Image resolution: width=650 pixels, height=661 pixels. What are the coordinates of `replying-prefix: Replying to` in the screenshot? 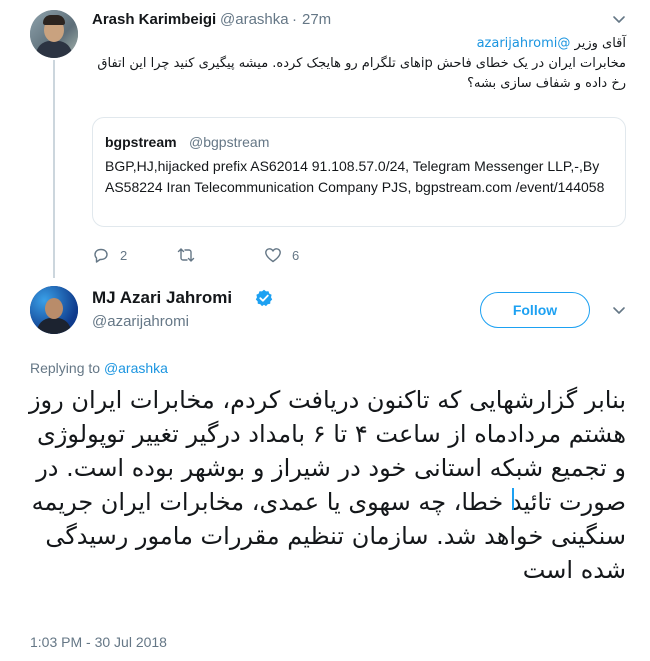 It's located at (65, 368).